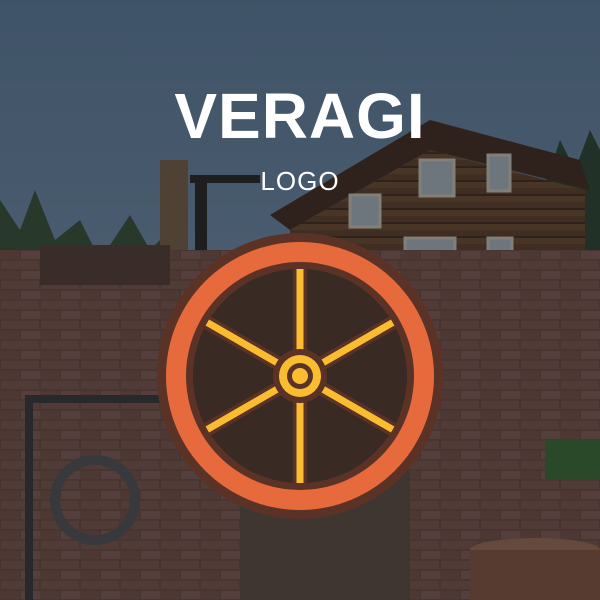  Describe the element at coordinates (300, 181) in the screenshot. I see `brand-tagline: LOGO` at that location.